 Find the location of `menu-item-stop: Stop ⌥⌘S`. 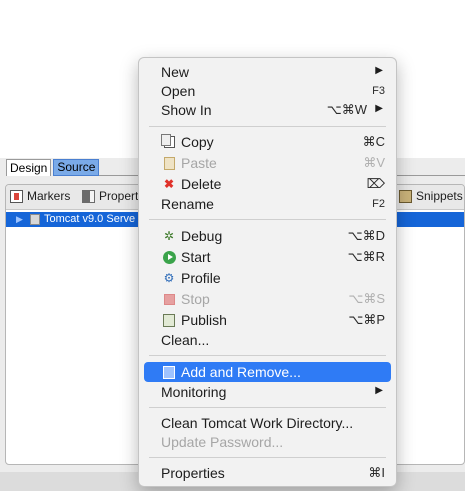

menu-item-stop: Stop ⌥⌘S is located at coordinates (267, 299).